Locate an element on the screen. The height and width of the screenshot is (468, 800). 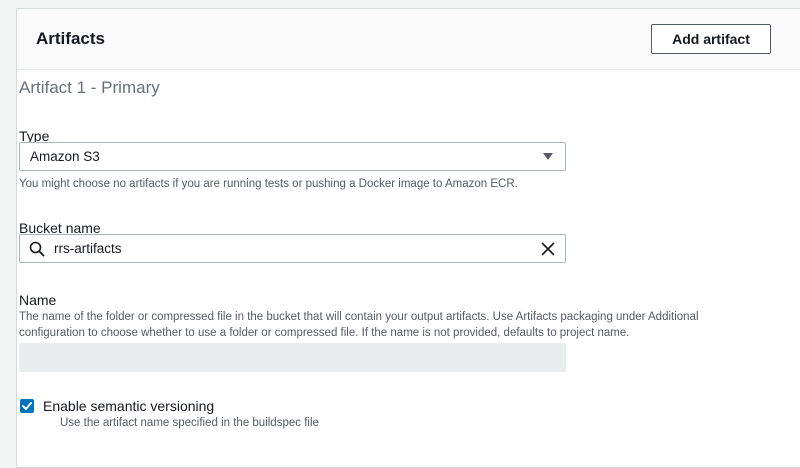
close-icon is located at coordinates (548, 249).